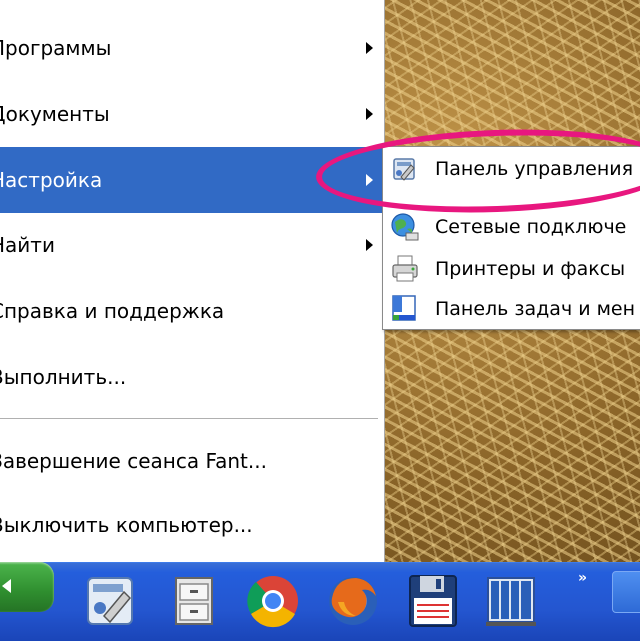 The image size is (640, 641). What do you see at coordinates (191, 114) in the screenshot?
I see `menu-item-documents: Документы` at bounding box center [191, 114].